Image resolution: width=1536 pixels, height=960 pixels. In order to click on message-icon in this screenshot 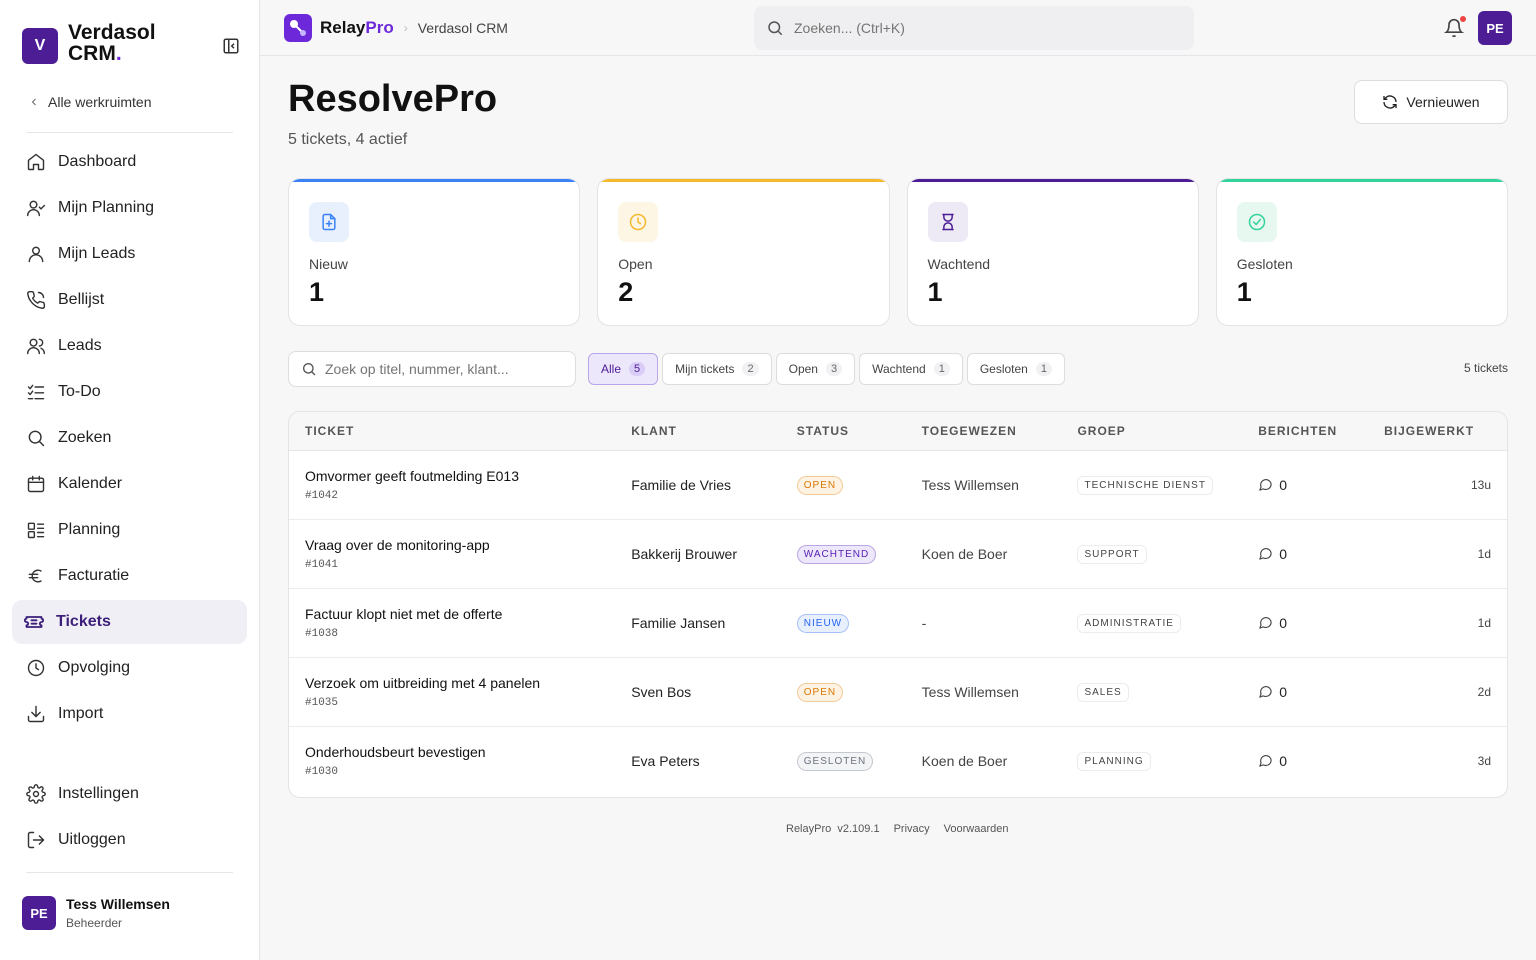, I will do `click(1265, 761)`.